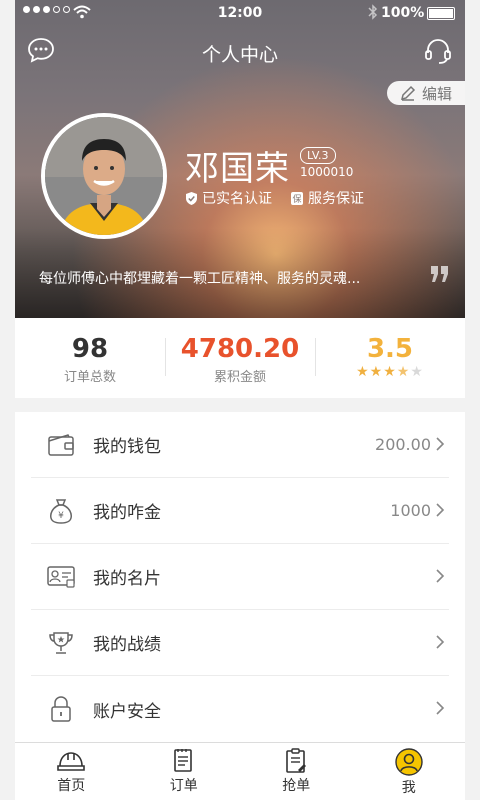  I want to click on pencil-icon, so click(408, 93).